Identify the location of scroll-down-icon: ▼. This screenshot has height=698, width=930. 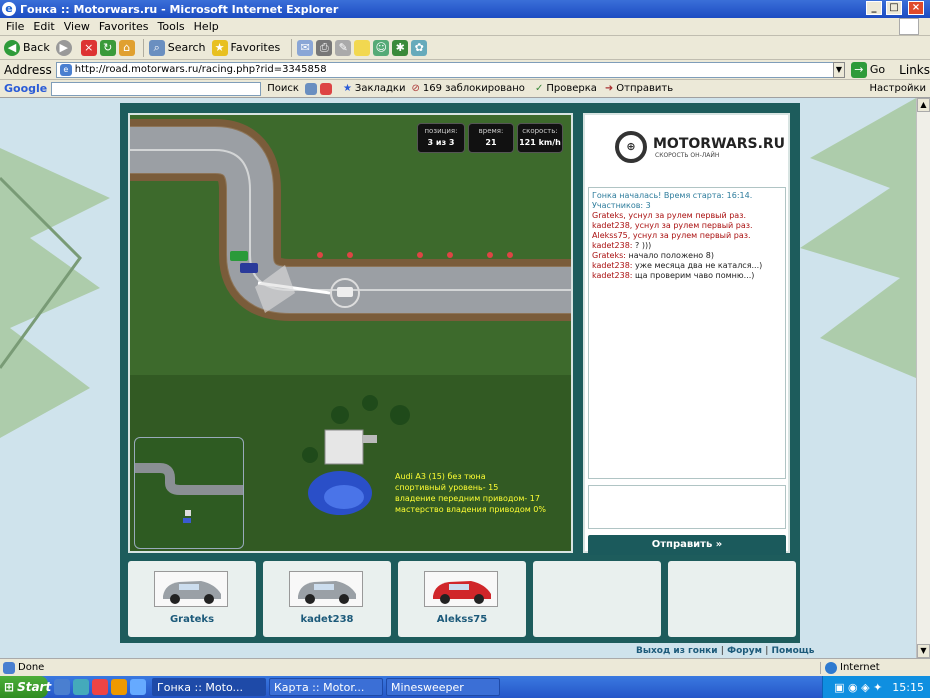
(923, 651).